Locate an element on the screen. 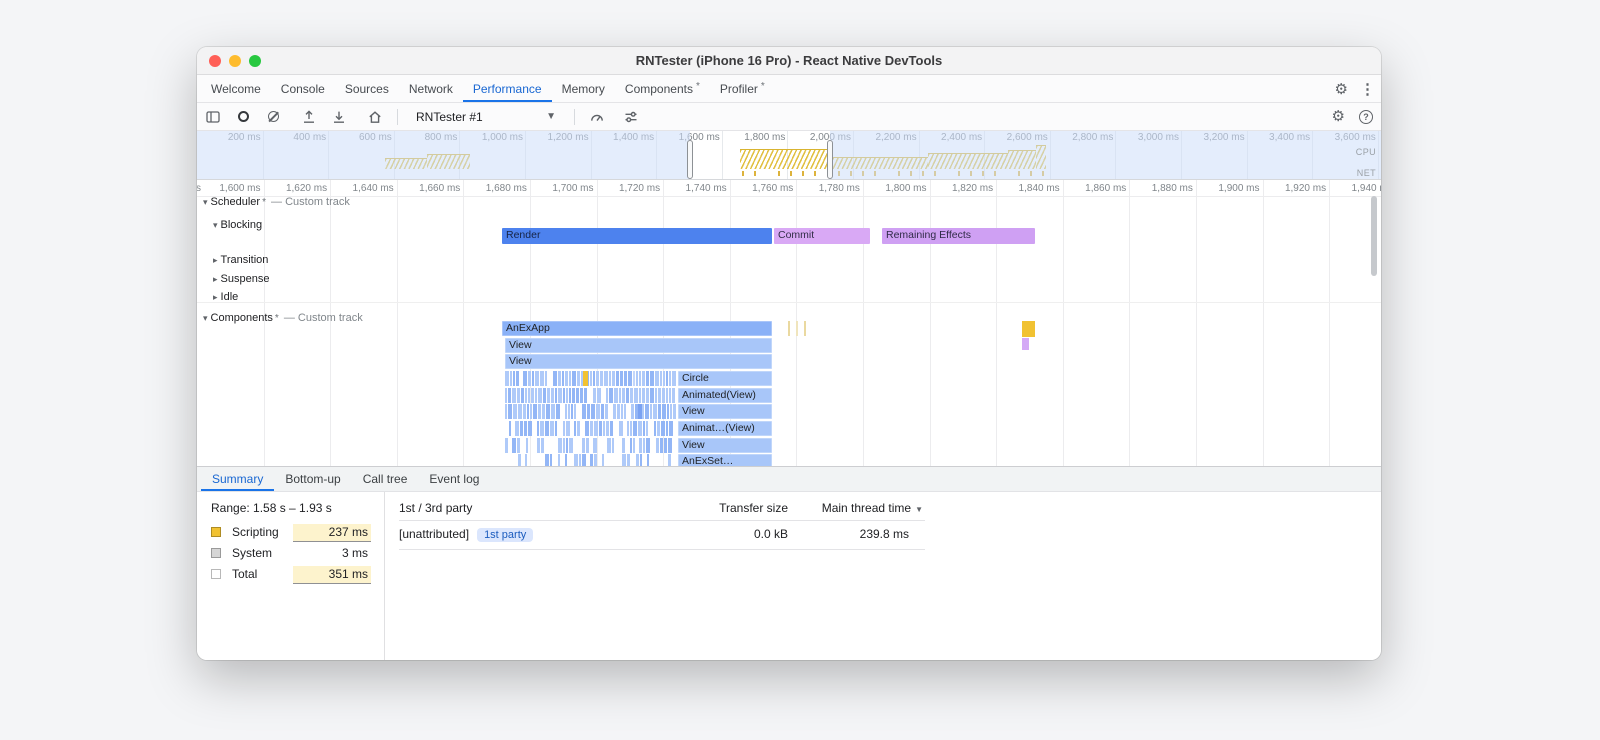 Image resolution: width=1600 pixels, height=740 pixels. overview-dim-left is located at coordinates (443, 155).